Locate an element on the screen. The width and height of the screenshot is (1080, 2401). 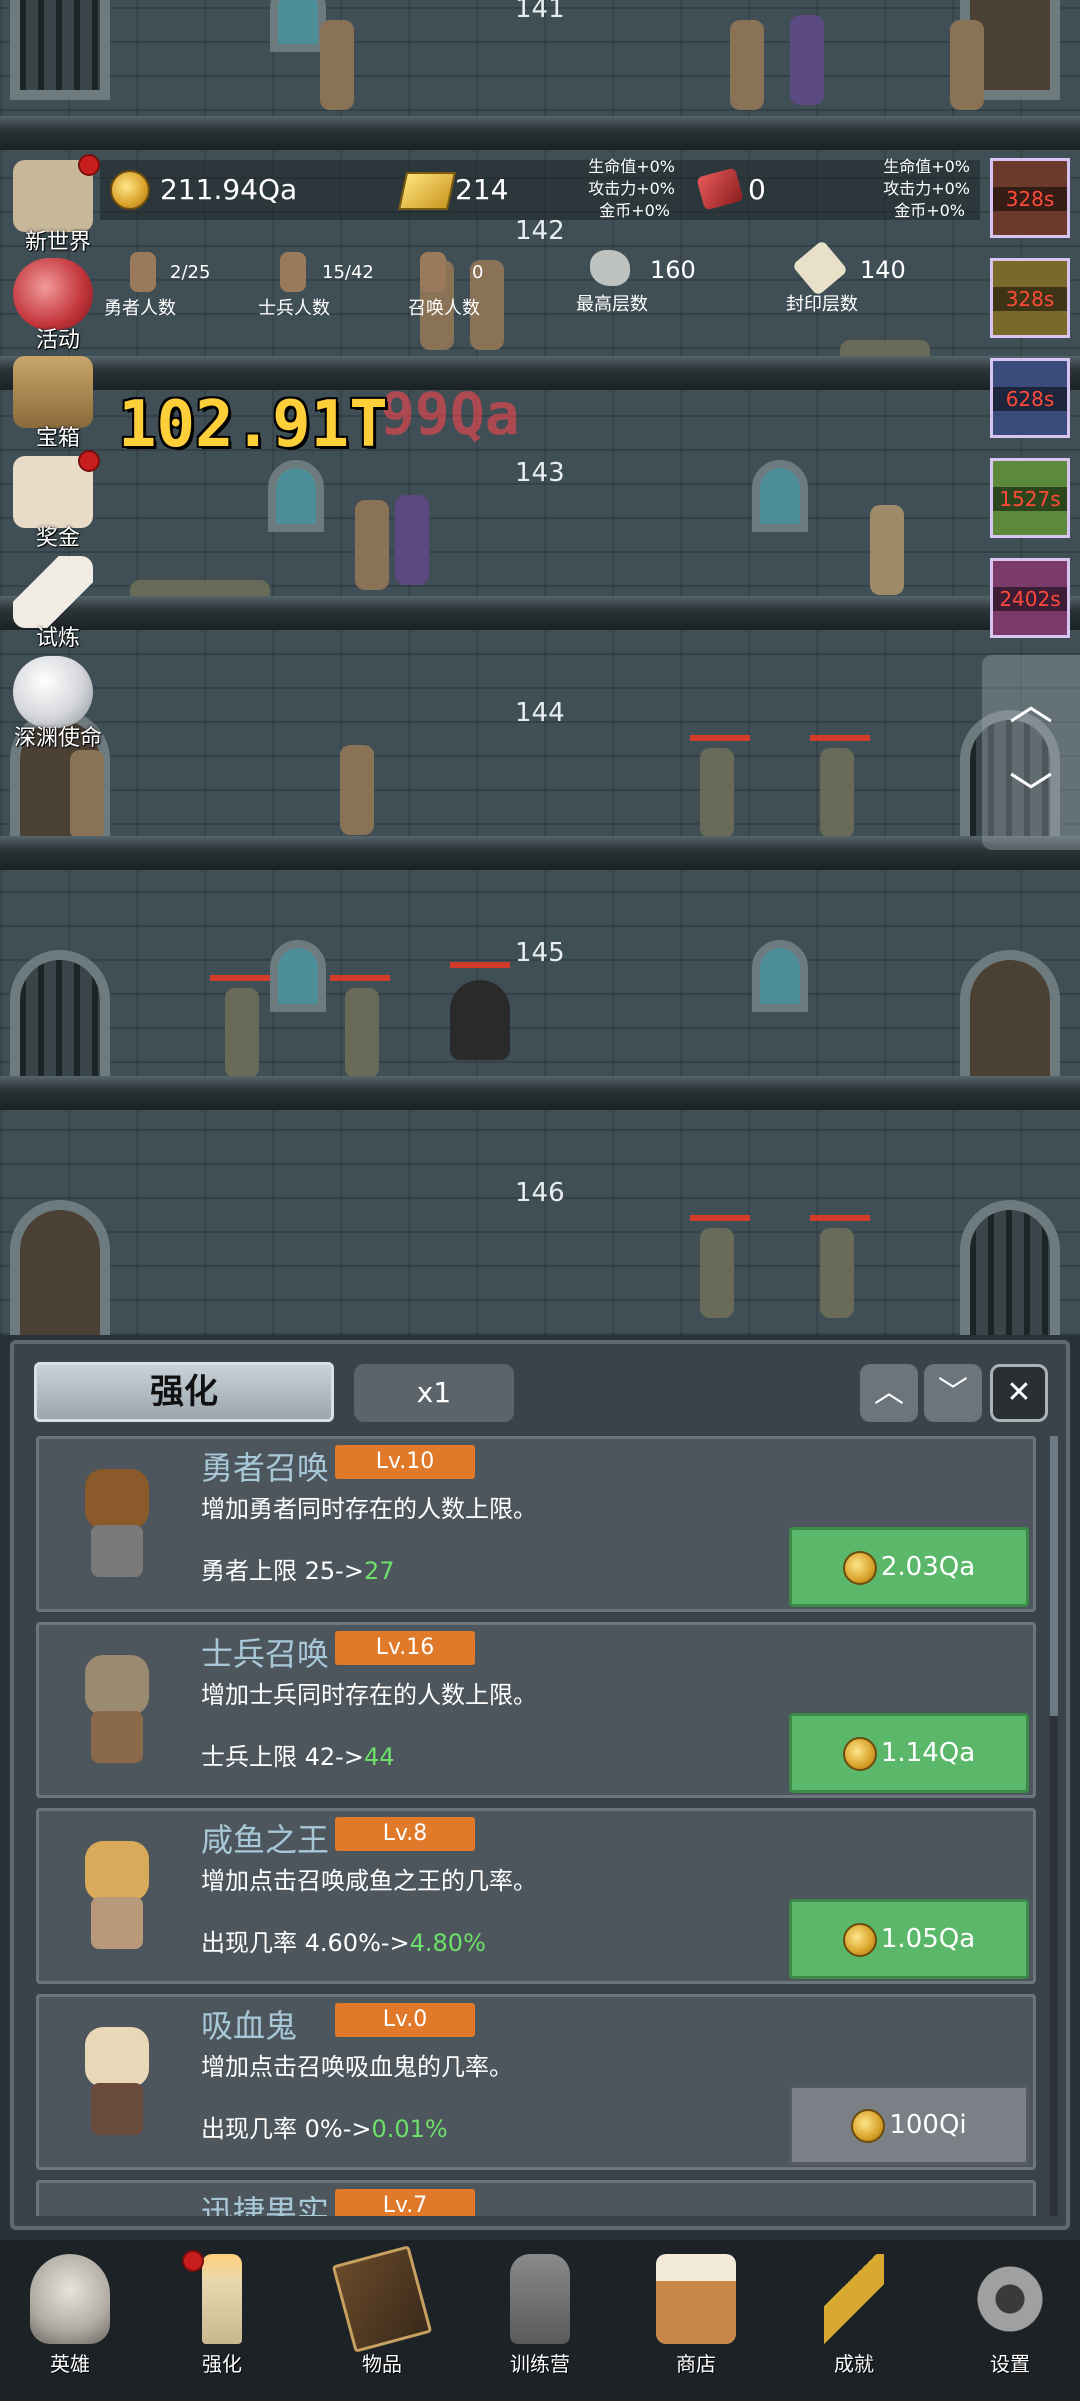
nav-heroes: 英雄 is located at coordinates (70, 2318).